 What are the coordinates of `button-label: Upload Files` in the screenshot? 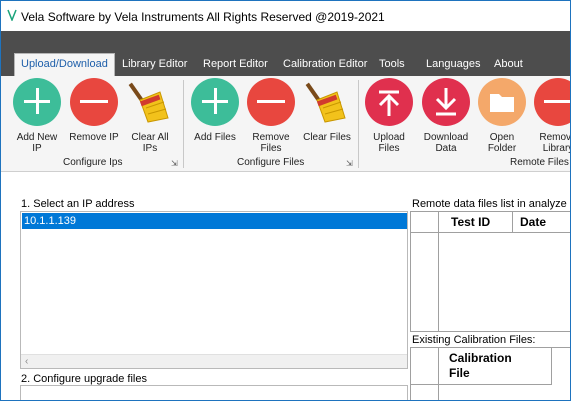 It's located at (389, 143).